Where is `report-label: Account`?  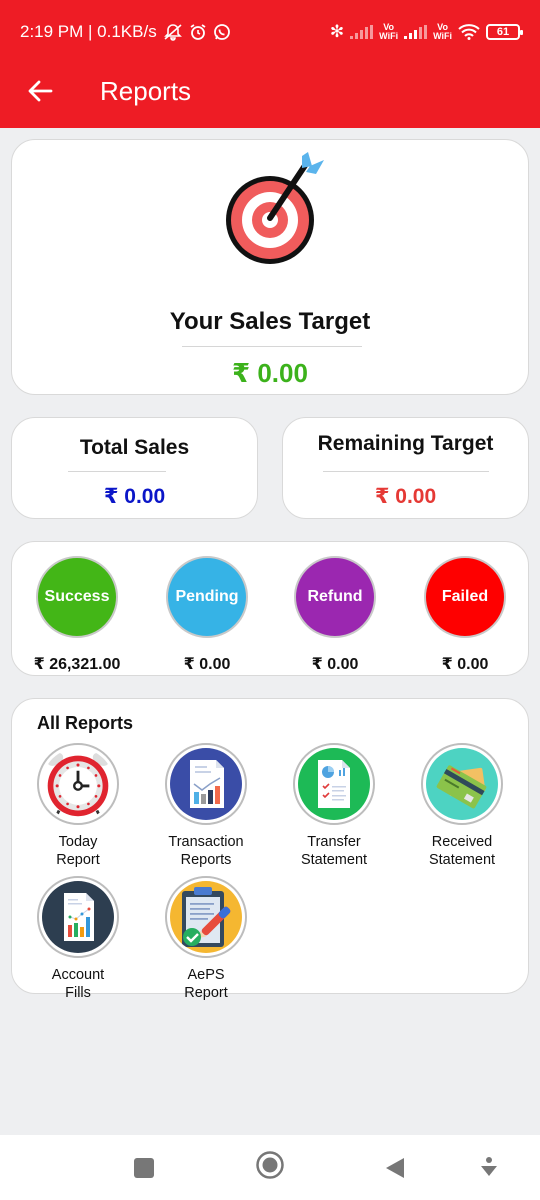
report-label: Account is located at coordinates (78, 975).